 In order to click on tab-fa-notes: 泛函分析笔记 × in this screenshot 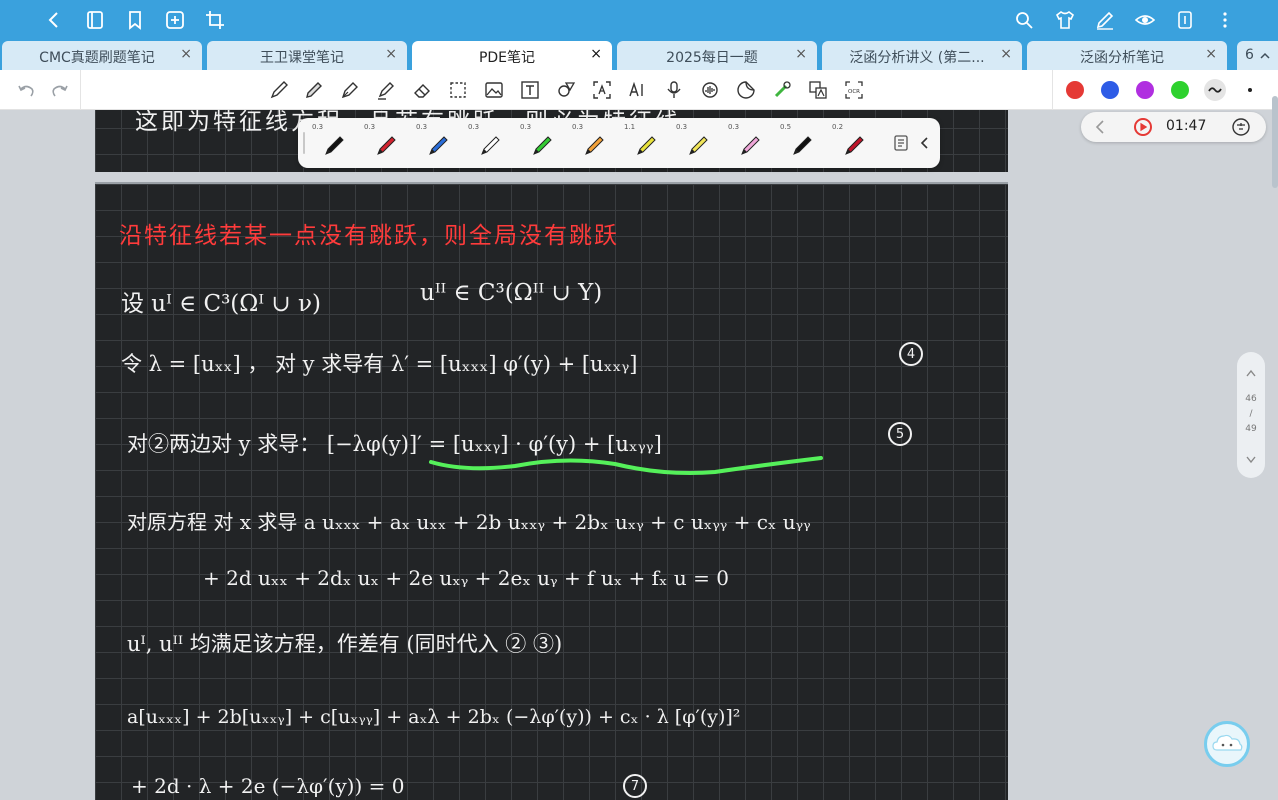, I will do `click(1127, 55)`.